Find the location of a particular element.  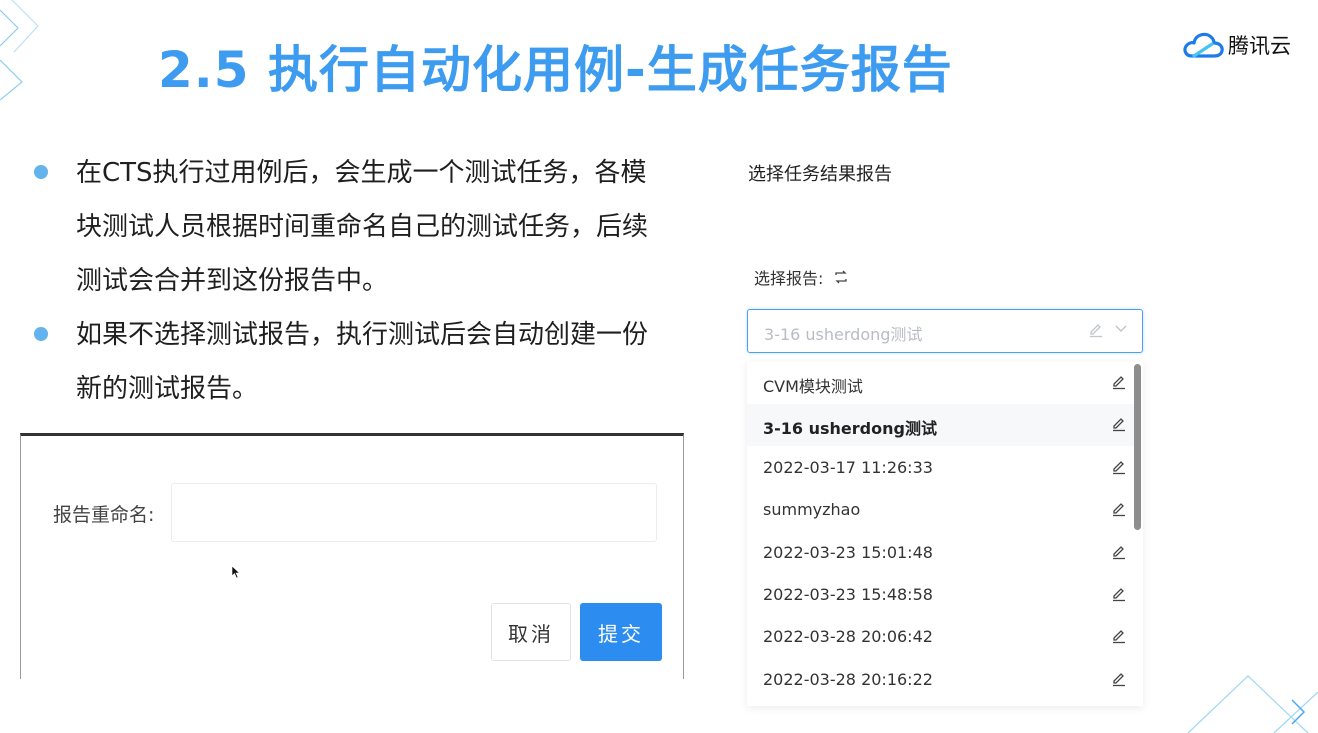

dropdown-option: 3-16 usherdong测试 is located at coordinates (941, 425).